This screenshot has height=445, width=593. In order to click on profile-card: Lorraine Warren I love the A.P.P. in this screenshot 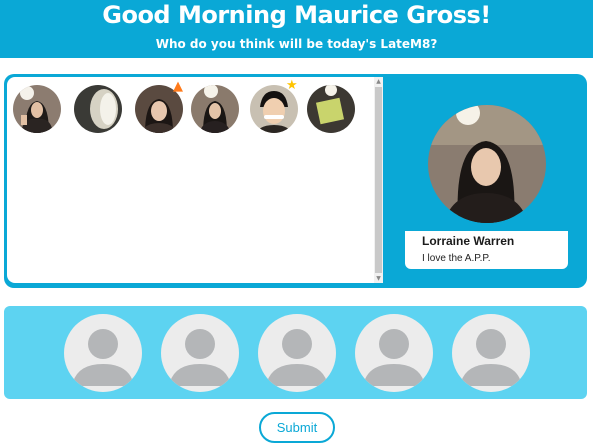, I will do `click(486, 250)`.